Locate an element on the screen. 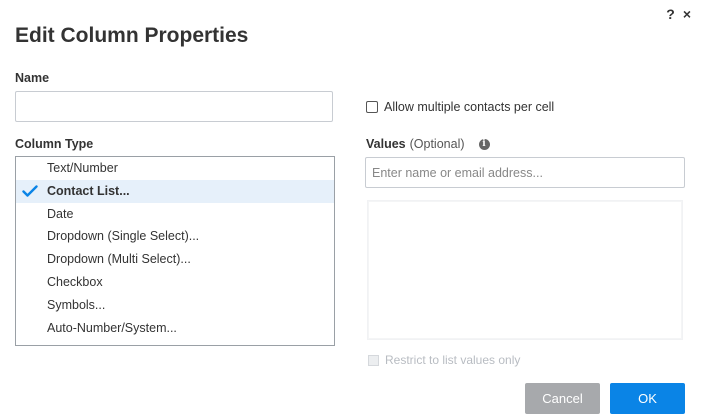 This screenshot has height=418, width=701. column-type-label: Column Type is located at coordinates (54, 144).